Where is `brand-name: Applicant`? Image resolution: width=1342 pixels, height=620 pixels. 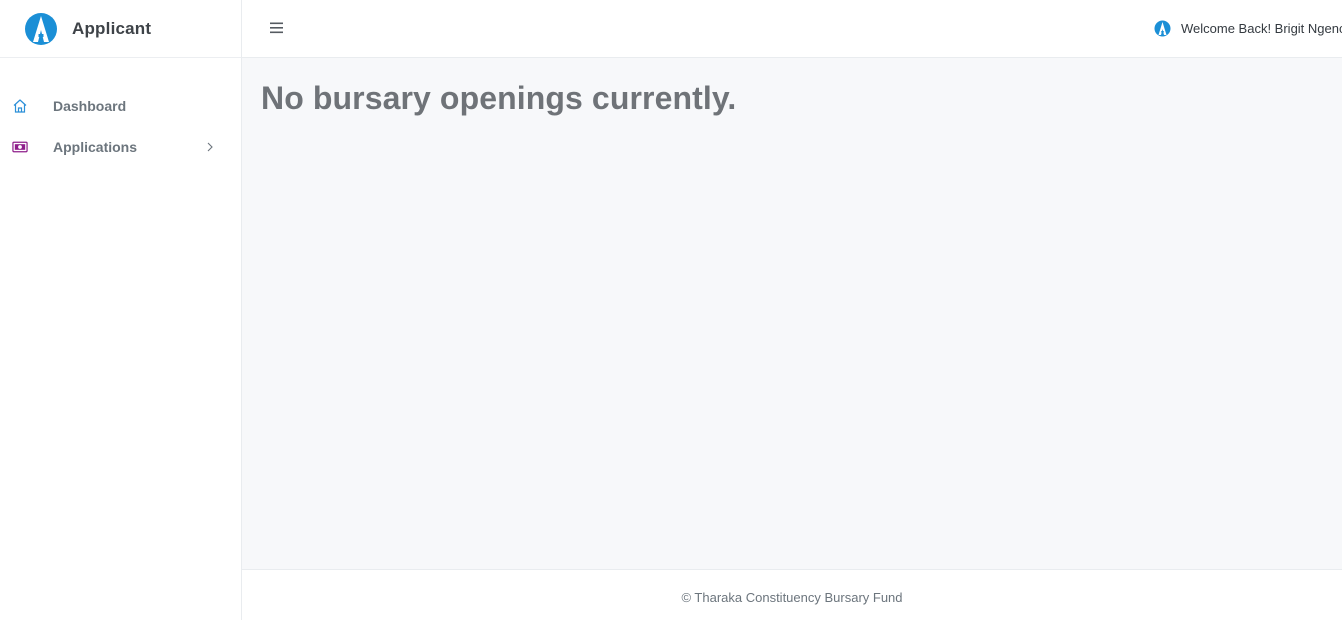 brand-name: Applicant is located at coordinates (112, 28).